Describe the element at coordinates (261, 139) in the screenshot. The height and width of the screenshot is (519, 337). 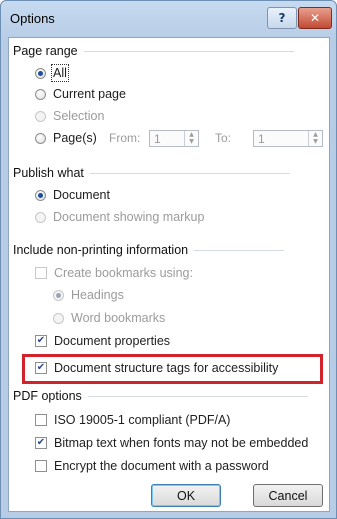
I see `to-value: 1` at that location.